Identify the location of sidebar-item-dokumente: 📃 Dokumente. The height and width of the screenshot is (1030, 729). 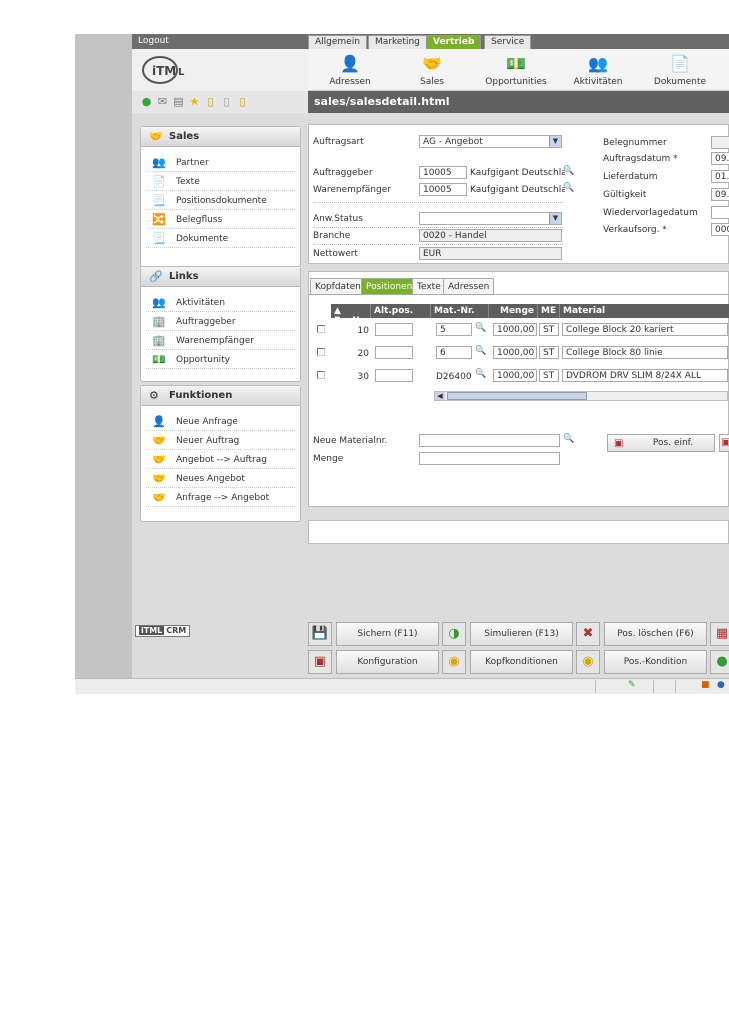
(220, 238).